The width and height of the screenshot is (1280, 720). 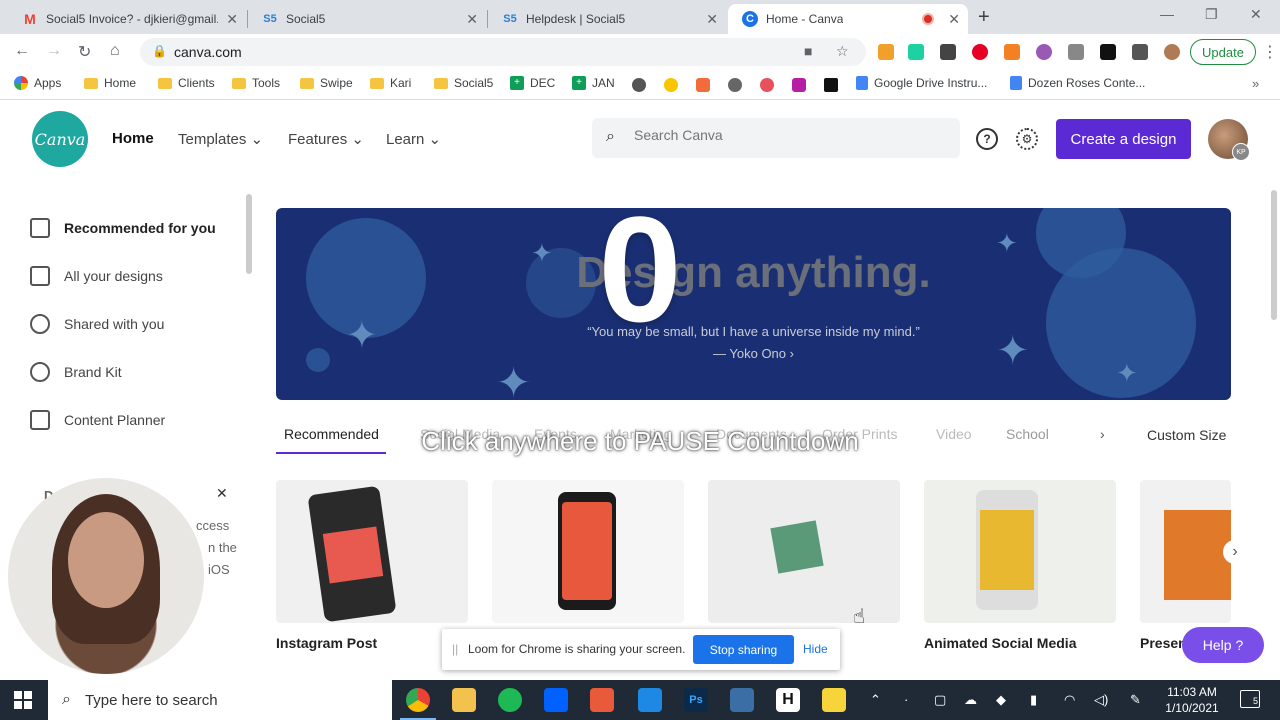 What do you see at coordinates (1167, 14) in the screenshot?
I see `minimize-icon: —` at bounding box center [1167, 14].